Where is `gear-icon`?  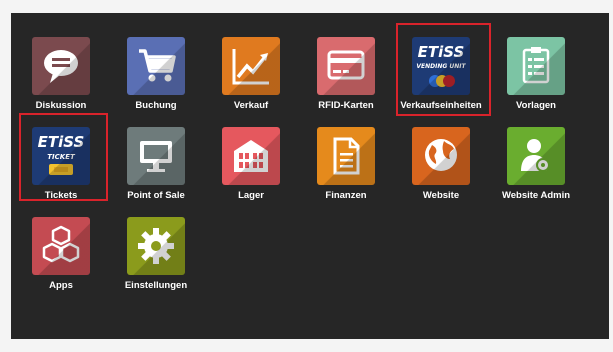 gear-icon is located at coordinates (156, 246).